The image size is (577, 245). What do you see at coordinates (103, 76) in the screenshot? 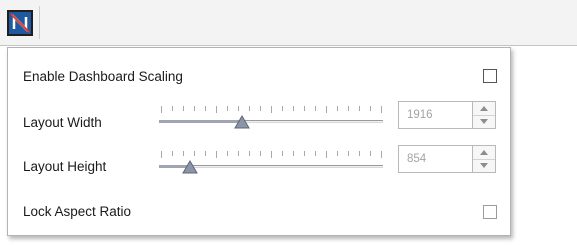
I see `enable-dashboard-scaling-label: Enable Dashboard Scaling` at bounding box center [103, 76].